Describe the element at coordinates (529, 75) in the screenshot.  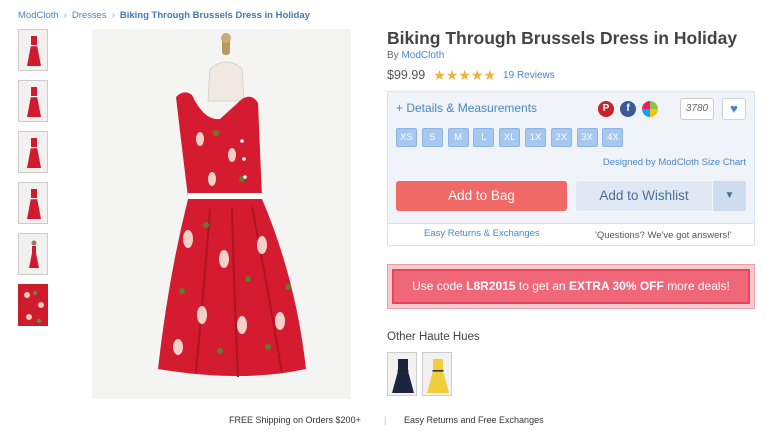
I see `reviews-link: 19 Reviews` at that location.